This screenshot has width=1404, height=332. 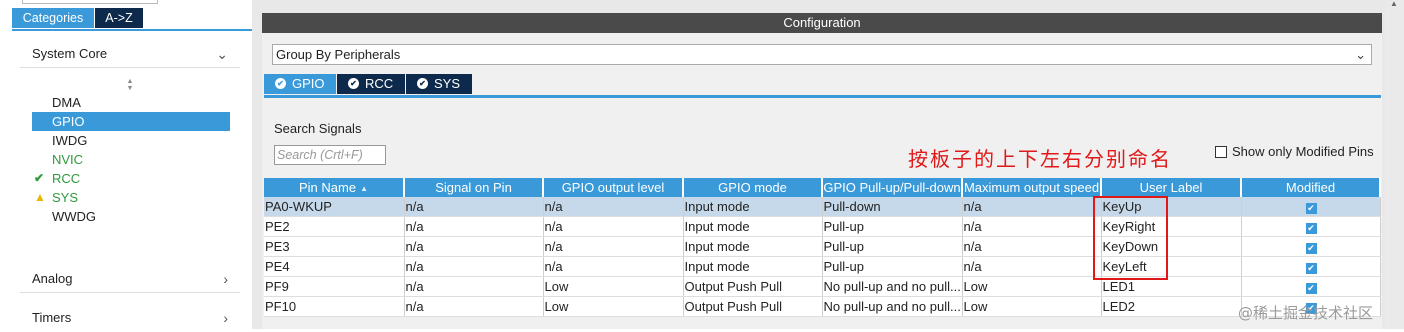 What do you see at coordinates (131, 178) in the screenshot?
I see `tree-item-rcc: ✔ RCC` at bounding box center [131, 178].